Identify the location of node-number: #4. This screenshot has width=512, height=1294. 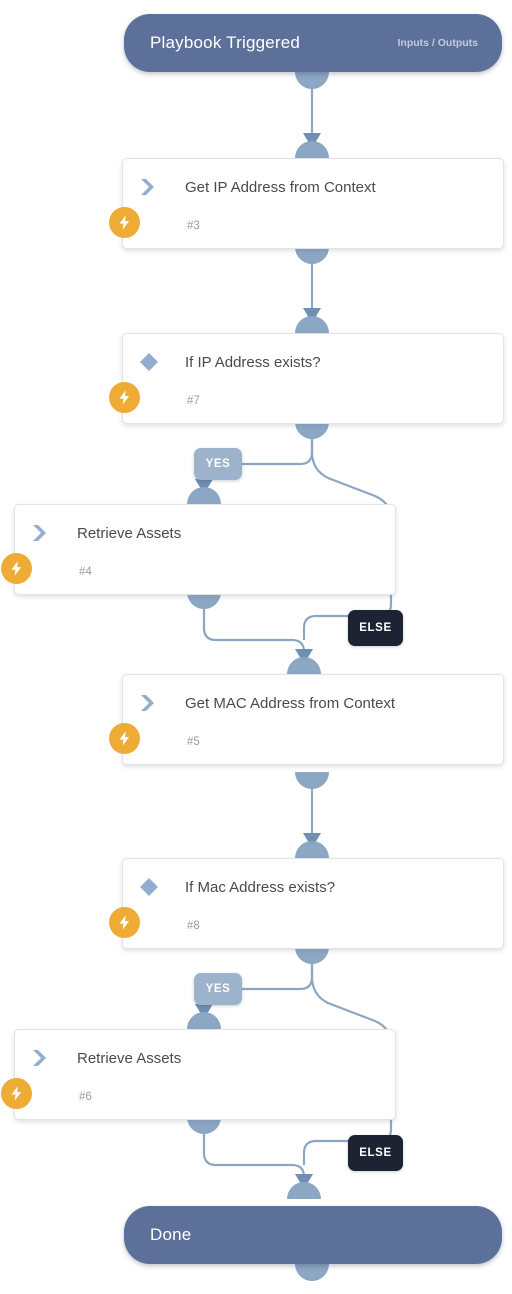
(85, 572).